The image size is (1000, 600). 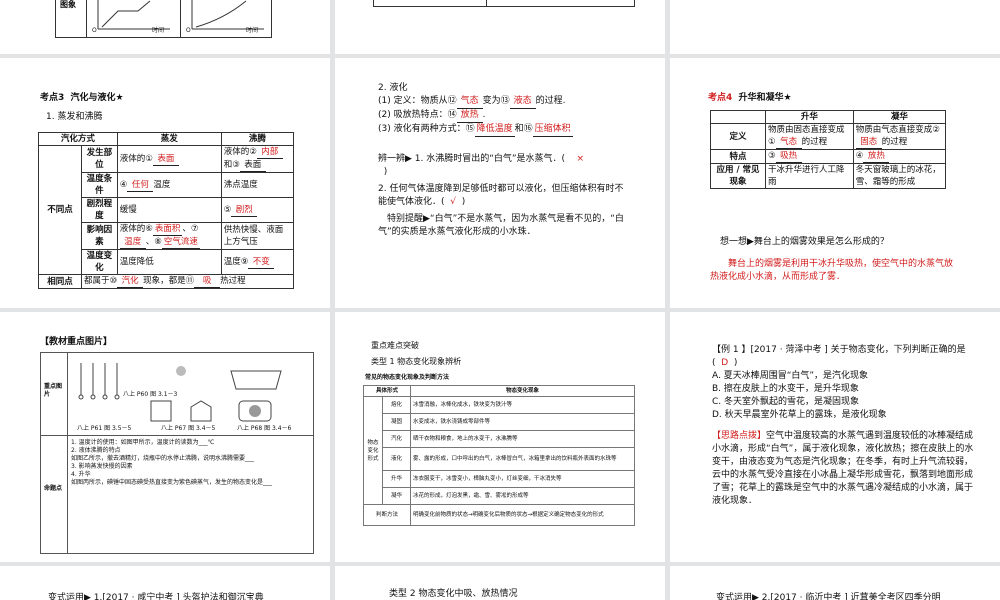 I want to click on graph-table: 图象 O 时间 O 时间, so click(x=163, y=19).